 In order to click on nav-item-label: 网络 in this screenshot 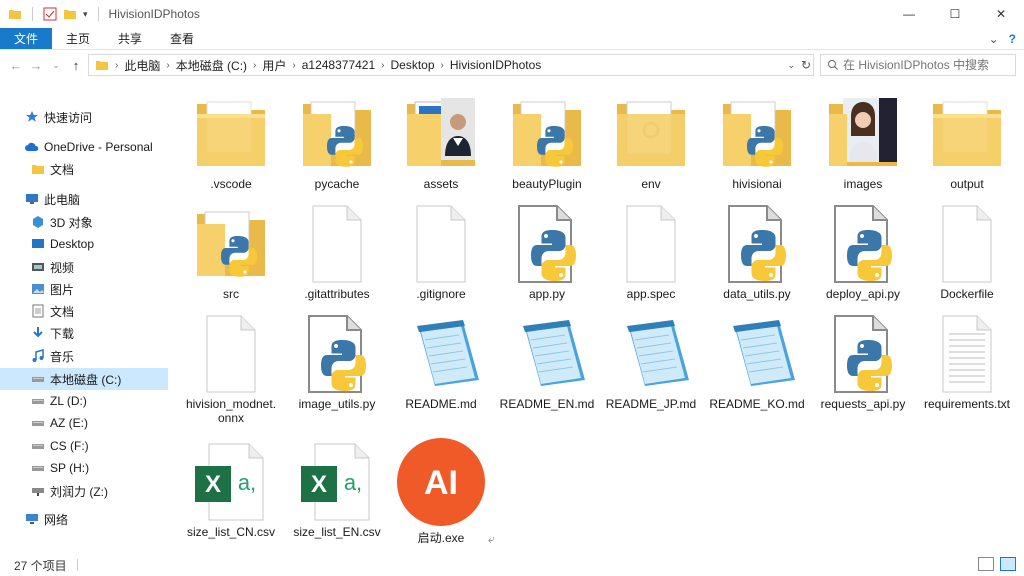, I will do `click(56, 519)`.